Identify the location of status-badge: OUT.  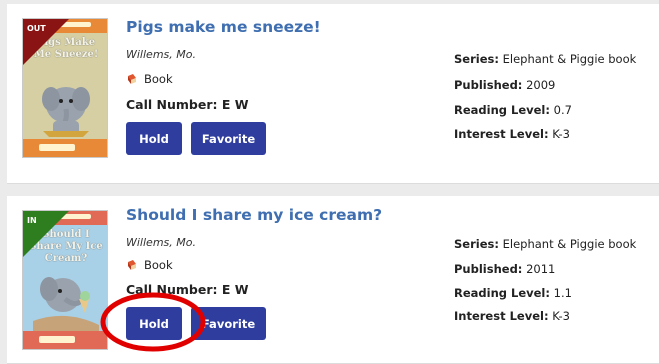
(36, 28).